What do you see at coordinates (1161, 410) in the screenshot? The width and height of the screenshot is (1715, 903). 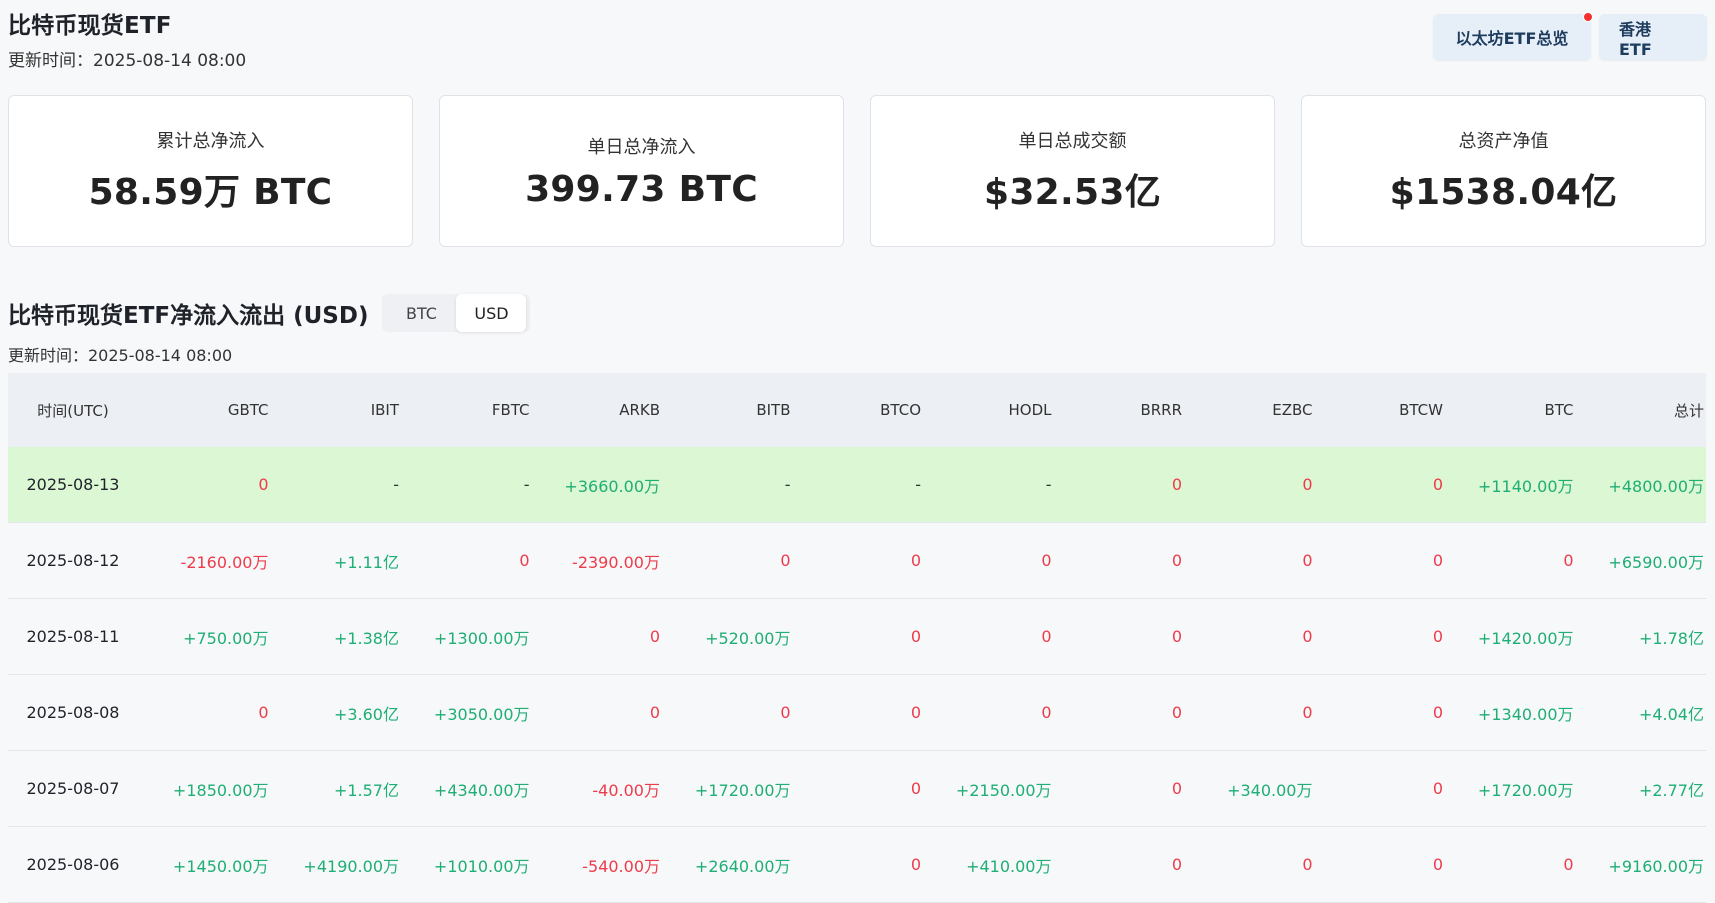 I see `column-header: BRRR` at bounding box center [1161, 410].